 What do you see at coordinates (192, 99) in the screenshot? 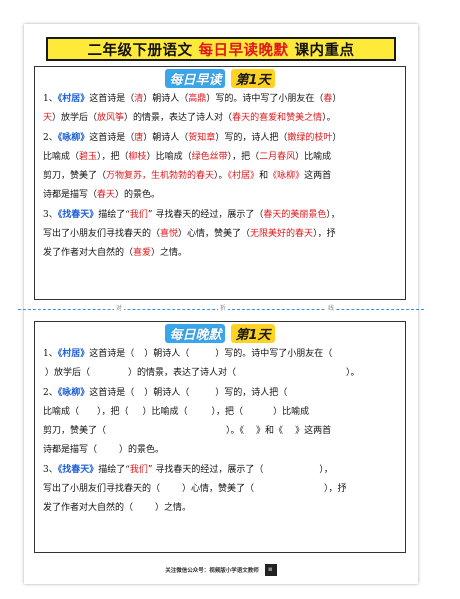
I see `morning-line-1: 1、《村居》这首诗是（清）朝诗人（高鼎）写的。诗中写了小朋友在（春）` at bounding box center [192, 99].